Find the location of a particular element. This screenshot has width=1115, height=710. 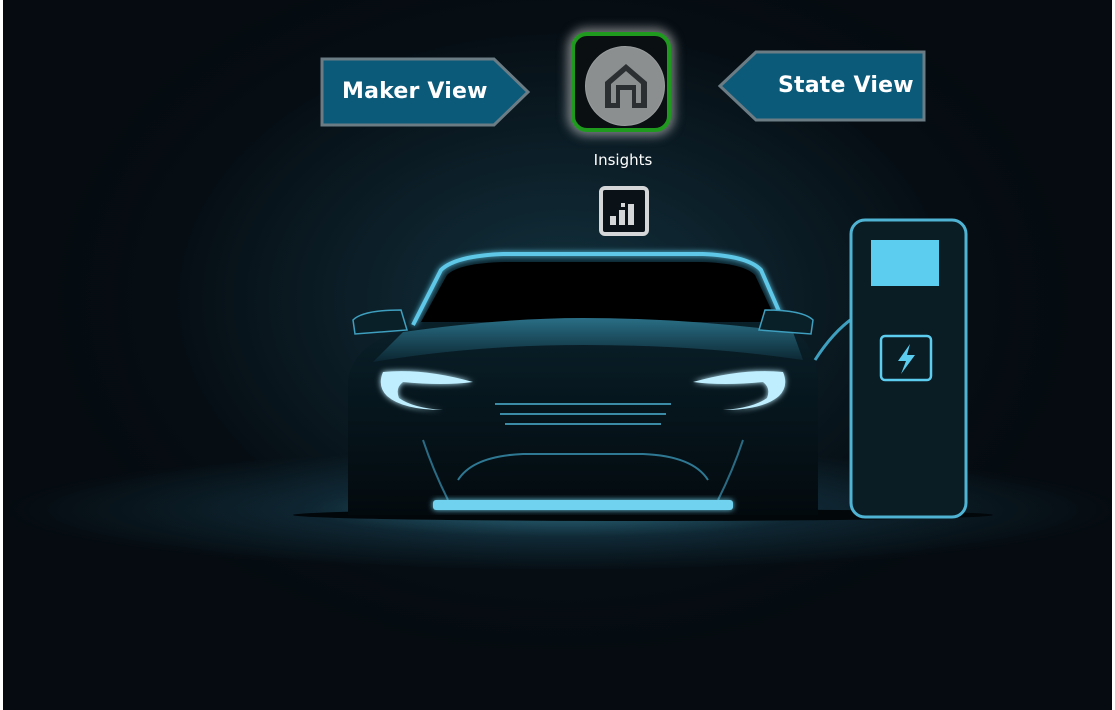

insights-label: Insights is located at coordinates (623, 160).